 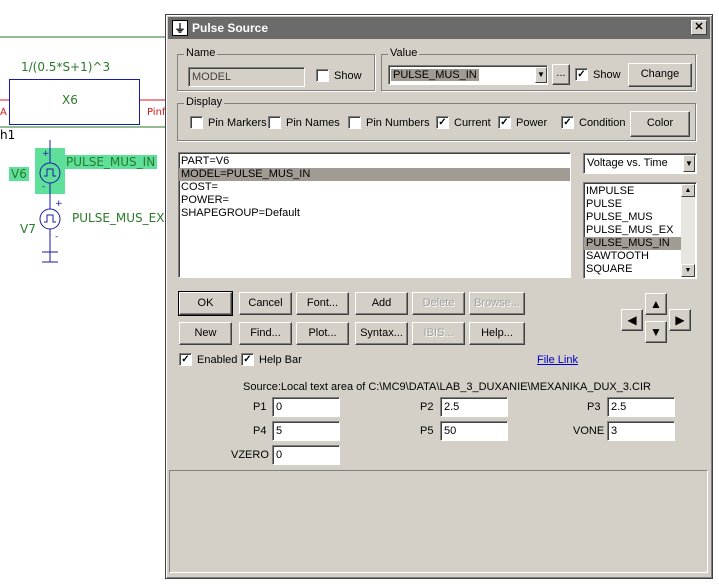 What do you see at coordinates (633, 243) in the screenshot?
I see `model-item-selected: PULSE_MUS_IN` at bounding box center [633, 243].